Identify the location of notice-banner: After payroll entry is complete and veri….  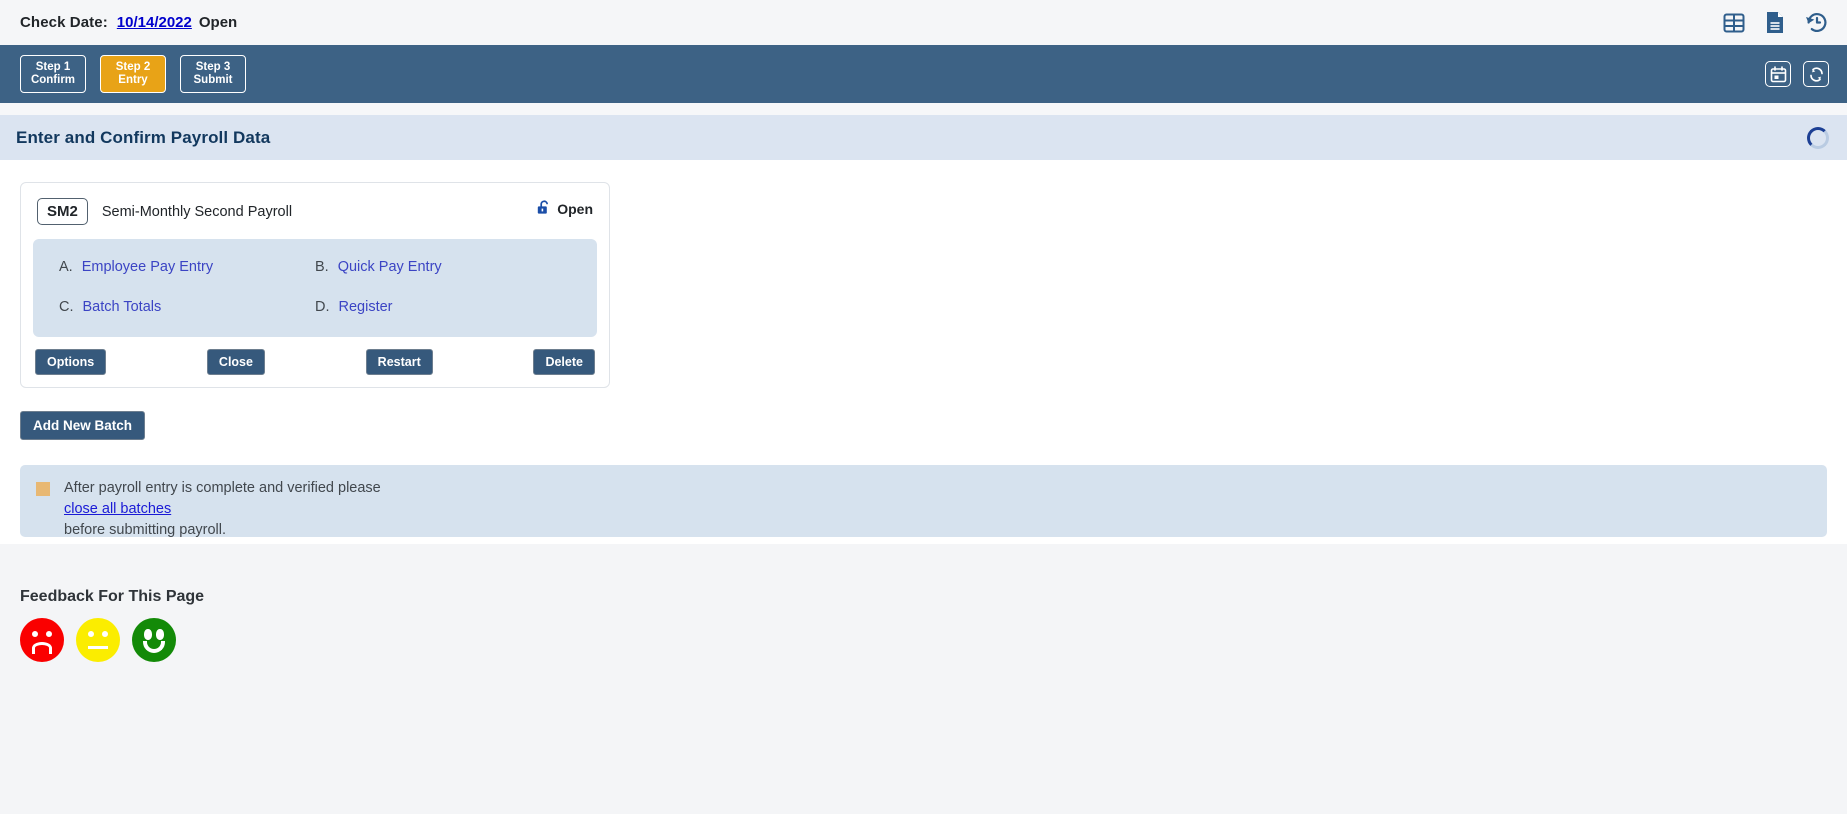
(923, 501).